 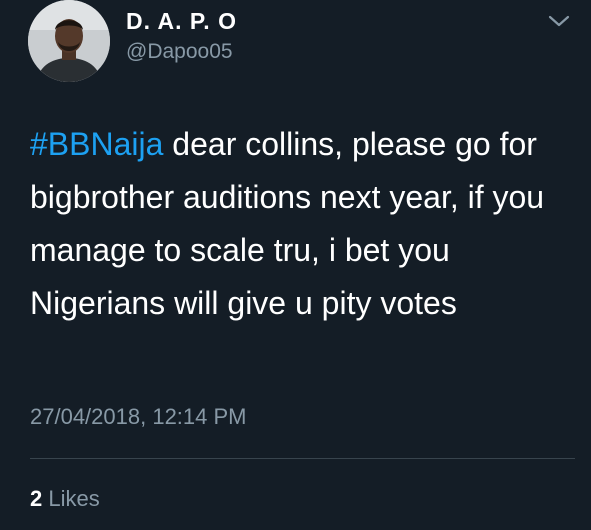 I want to click on likes-label: Likes, so click(x=74, y=498).